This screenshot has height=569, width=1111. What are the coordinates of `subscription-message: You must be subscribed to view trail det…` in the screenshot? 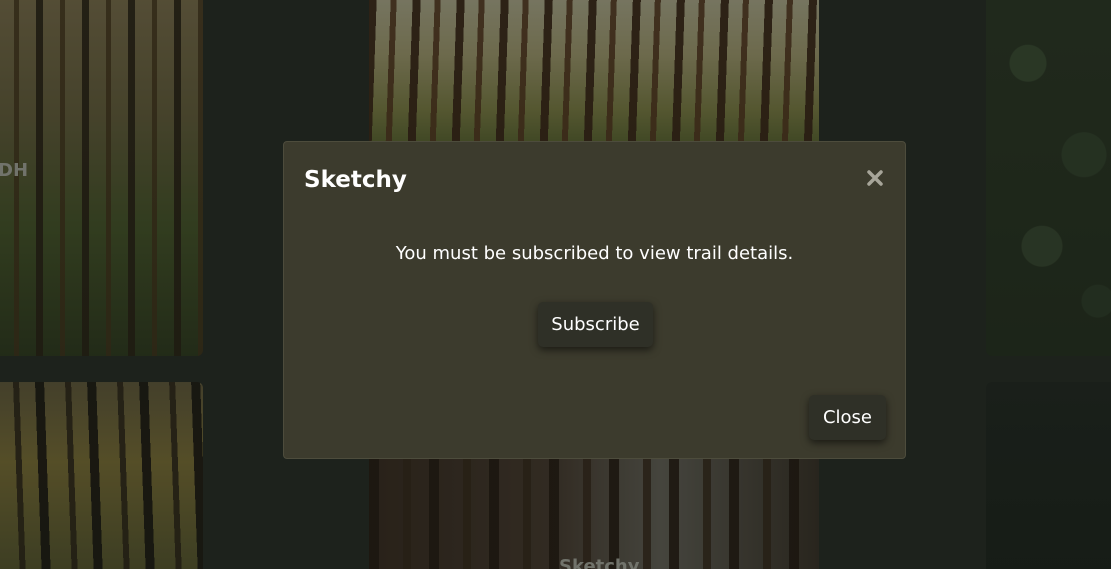 It's located at (594, 253).